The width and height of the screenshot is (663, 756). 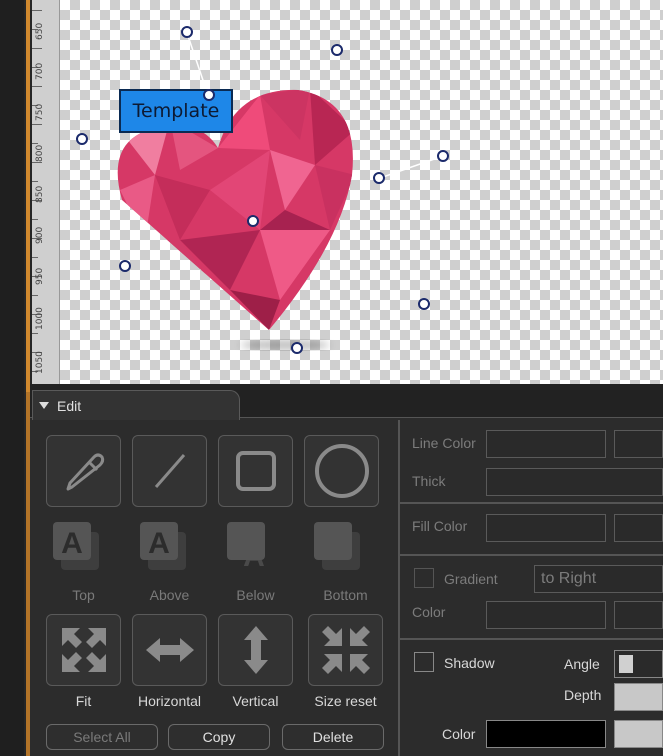 What do you see at coordinates (40, 31) in the screenshot?
I see `ruler-label: 650` at bounding box center [40, 31].